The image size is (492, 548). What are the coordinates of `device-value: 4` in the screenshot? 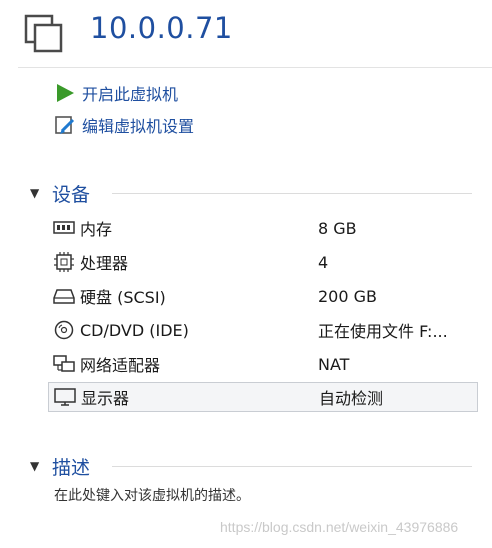 It's located at (323, 262).